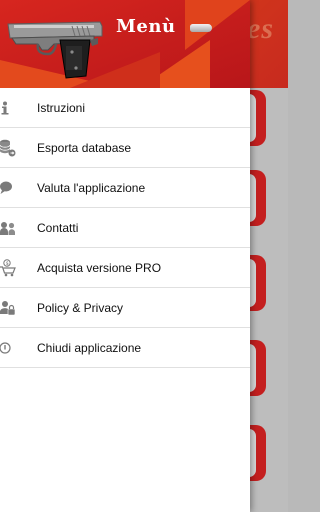 The height and width of the screenshot is (512, 320). Describe the element at coordinates (10, 307) in the screenshot. I see `privacy-lock-icon` at that location.